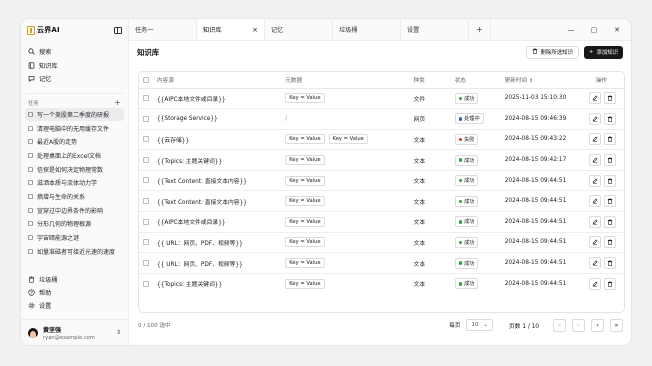 The image size is (652, 366). What do you see at coordinates (74, 93) in the screenshot?
I see `sidebar-divider` at bounding box center [74, 93].